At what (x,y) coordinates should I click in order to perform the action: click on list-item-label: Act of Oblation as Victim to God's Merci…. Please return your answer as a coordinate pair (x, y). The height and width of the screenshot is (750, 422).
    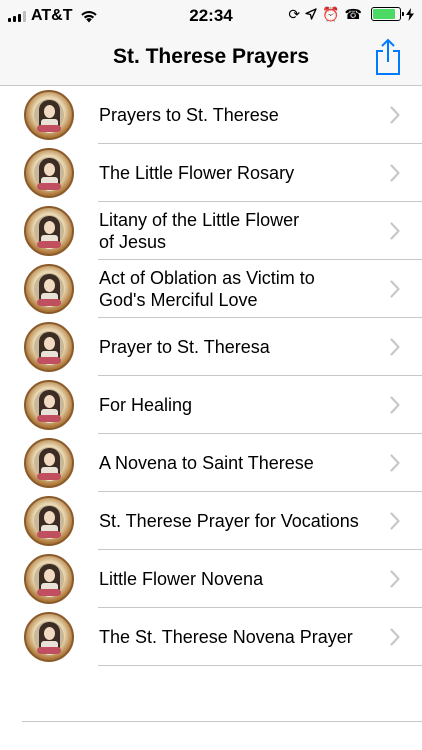
    Looking at the image, I should click on (207, 289).